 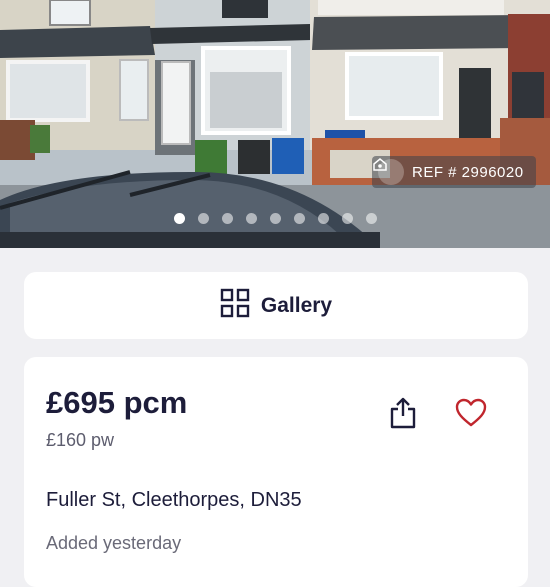 I want to click on share-button, so click(x=403, y=415).